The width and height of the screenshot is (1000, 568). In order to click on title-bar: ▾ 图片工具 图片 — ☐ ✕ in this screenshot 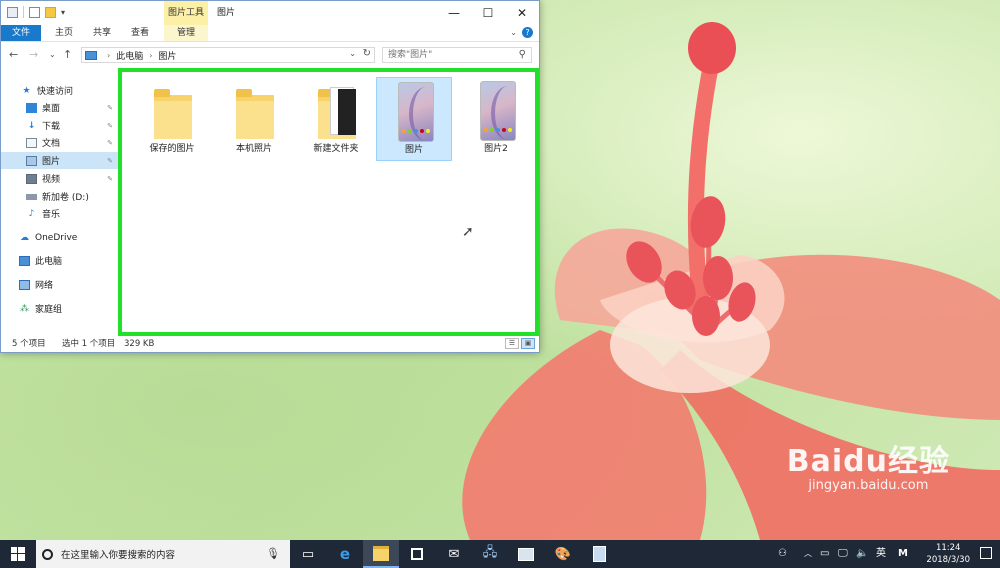, I will do `click(270, 13)`.